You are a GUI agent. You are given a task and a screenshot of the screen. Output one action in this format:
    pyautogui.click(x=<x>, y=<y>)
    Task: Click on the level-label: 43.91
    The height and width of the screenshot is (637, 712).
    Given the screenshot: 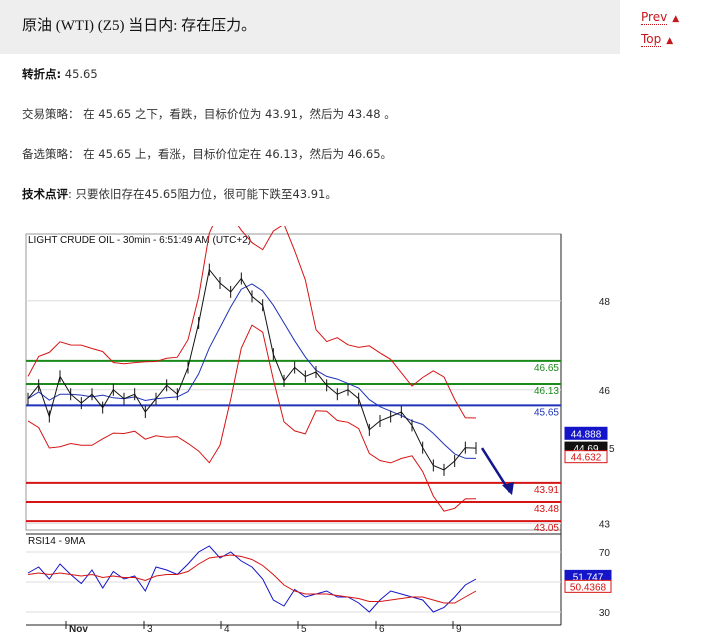 What is the action you would take?
    pyautogui.click(x=546, y=490)
    